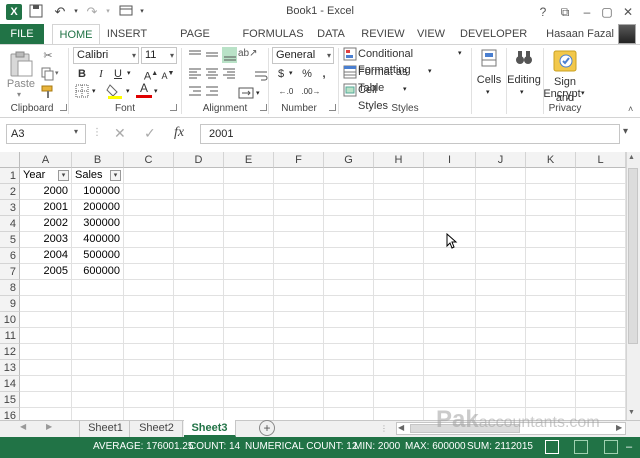 The height and width of the screenshot is (458, 640). What do you see at coordinates (19, 94) in the screenshot?
I see `paste-dropdown-icon: ▾` at bounding box center [19, 94].